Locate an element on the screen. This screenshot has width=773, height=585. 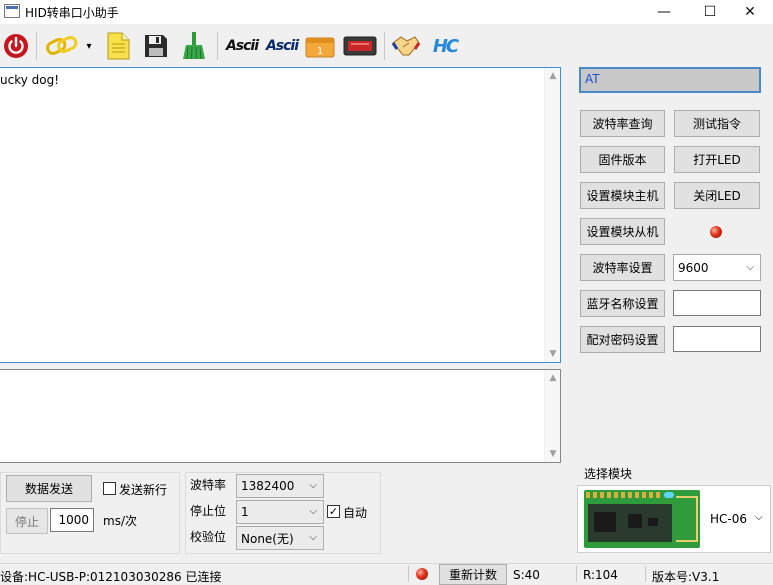
module-select: HC-06 ⌵ is located at coordinates (674, 519).